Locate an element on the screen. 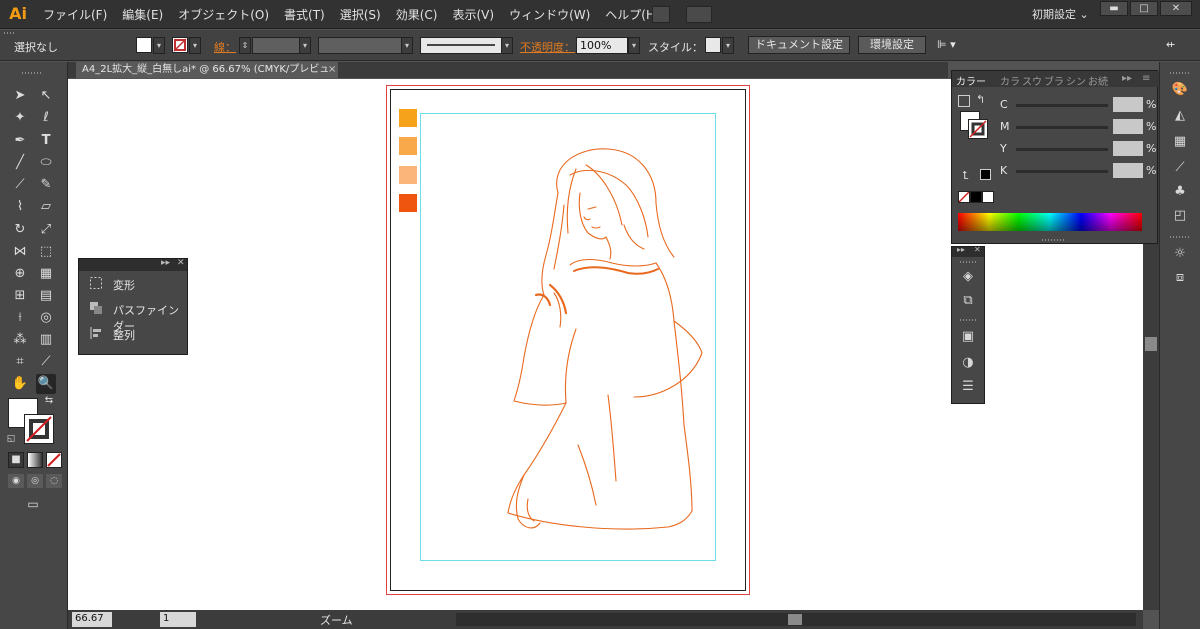 This screenshot has height=629, width=1200. dock-close-icon: ✕ is located at coordinates (977, 249).